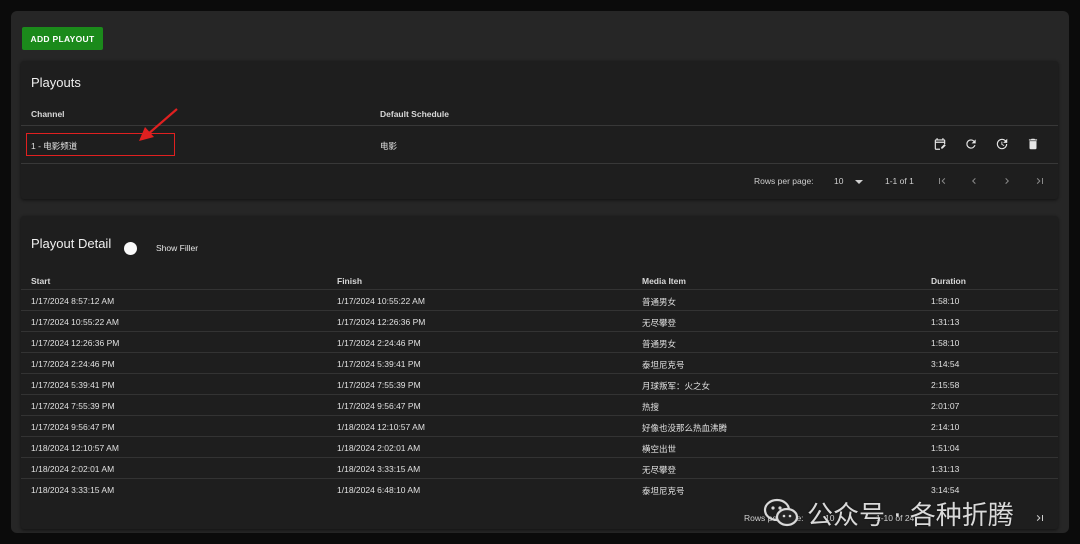 The height and width of the screenshot is (544, 1080). Describe the element at coordinates (1007, 181) in the screenshot. I see `next-page-icon` at that location.